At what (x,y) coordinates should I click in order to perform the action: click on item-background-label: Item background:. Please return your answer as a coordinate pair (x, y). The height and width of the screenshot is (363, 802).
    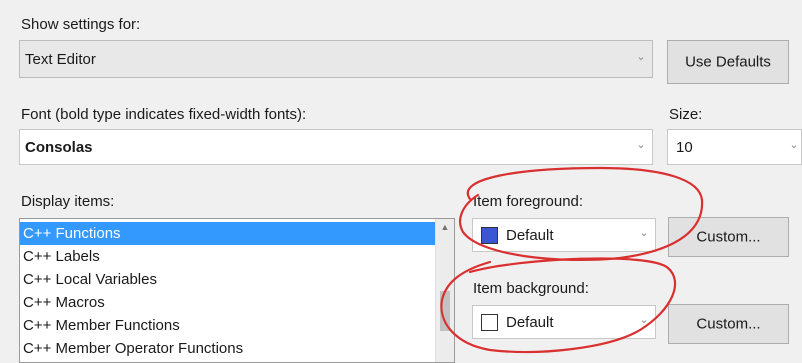
    Looking at the image, I should click on (531, 288).